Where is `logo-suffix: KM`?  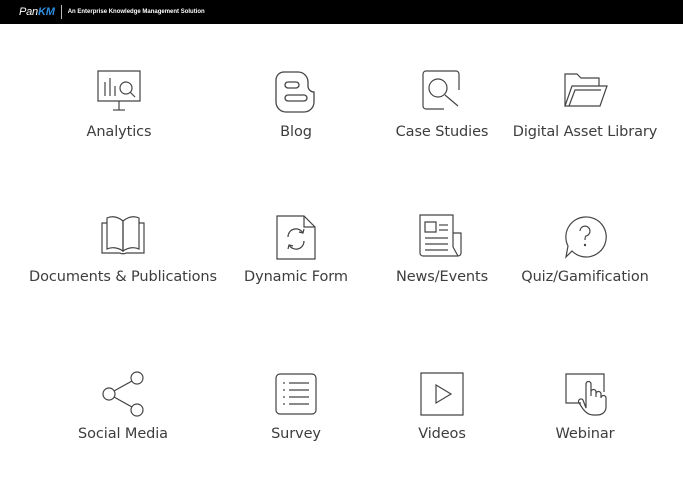 logo-suffix: KM is located at coordinates (46, 12).